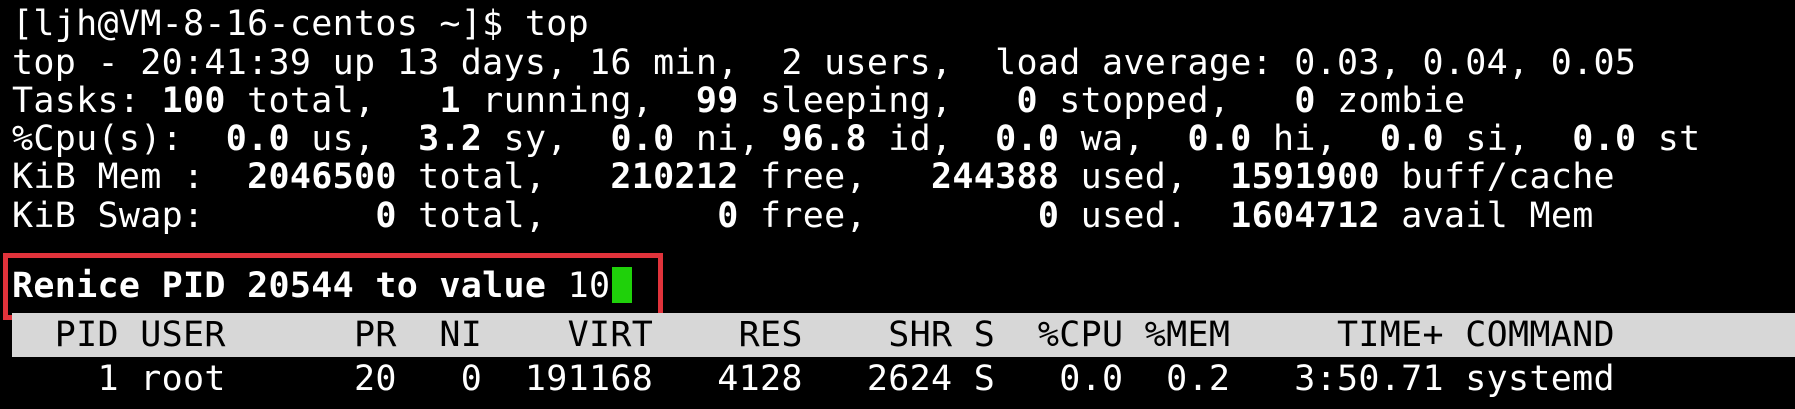 The image size is (1795, 409). I want to click on swap-free-label: free,, so click(888, 216).